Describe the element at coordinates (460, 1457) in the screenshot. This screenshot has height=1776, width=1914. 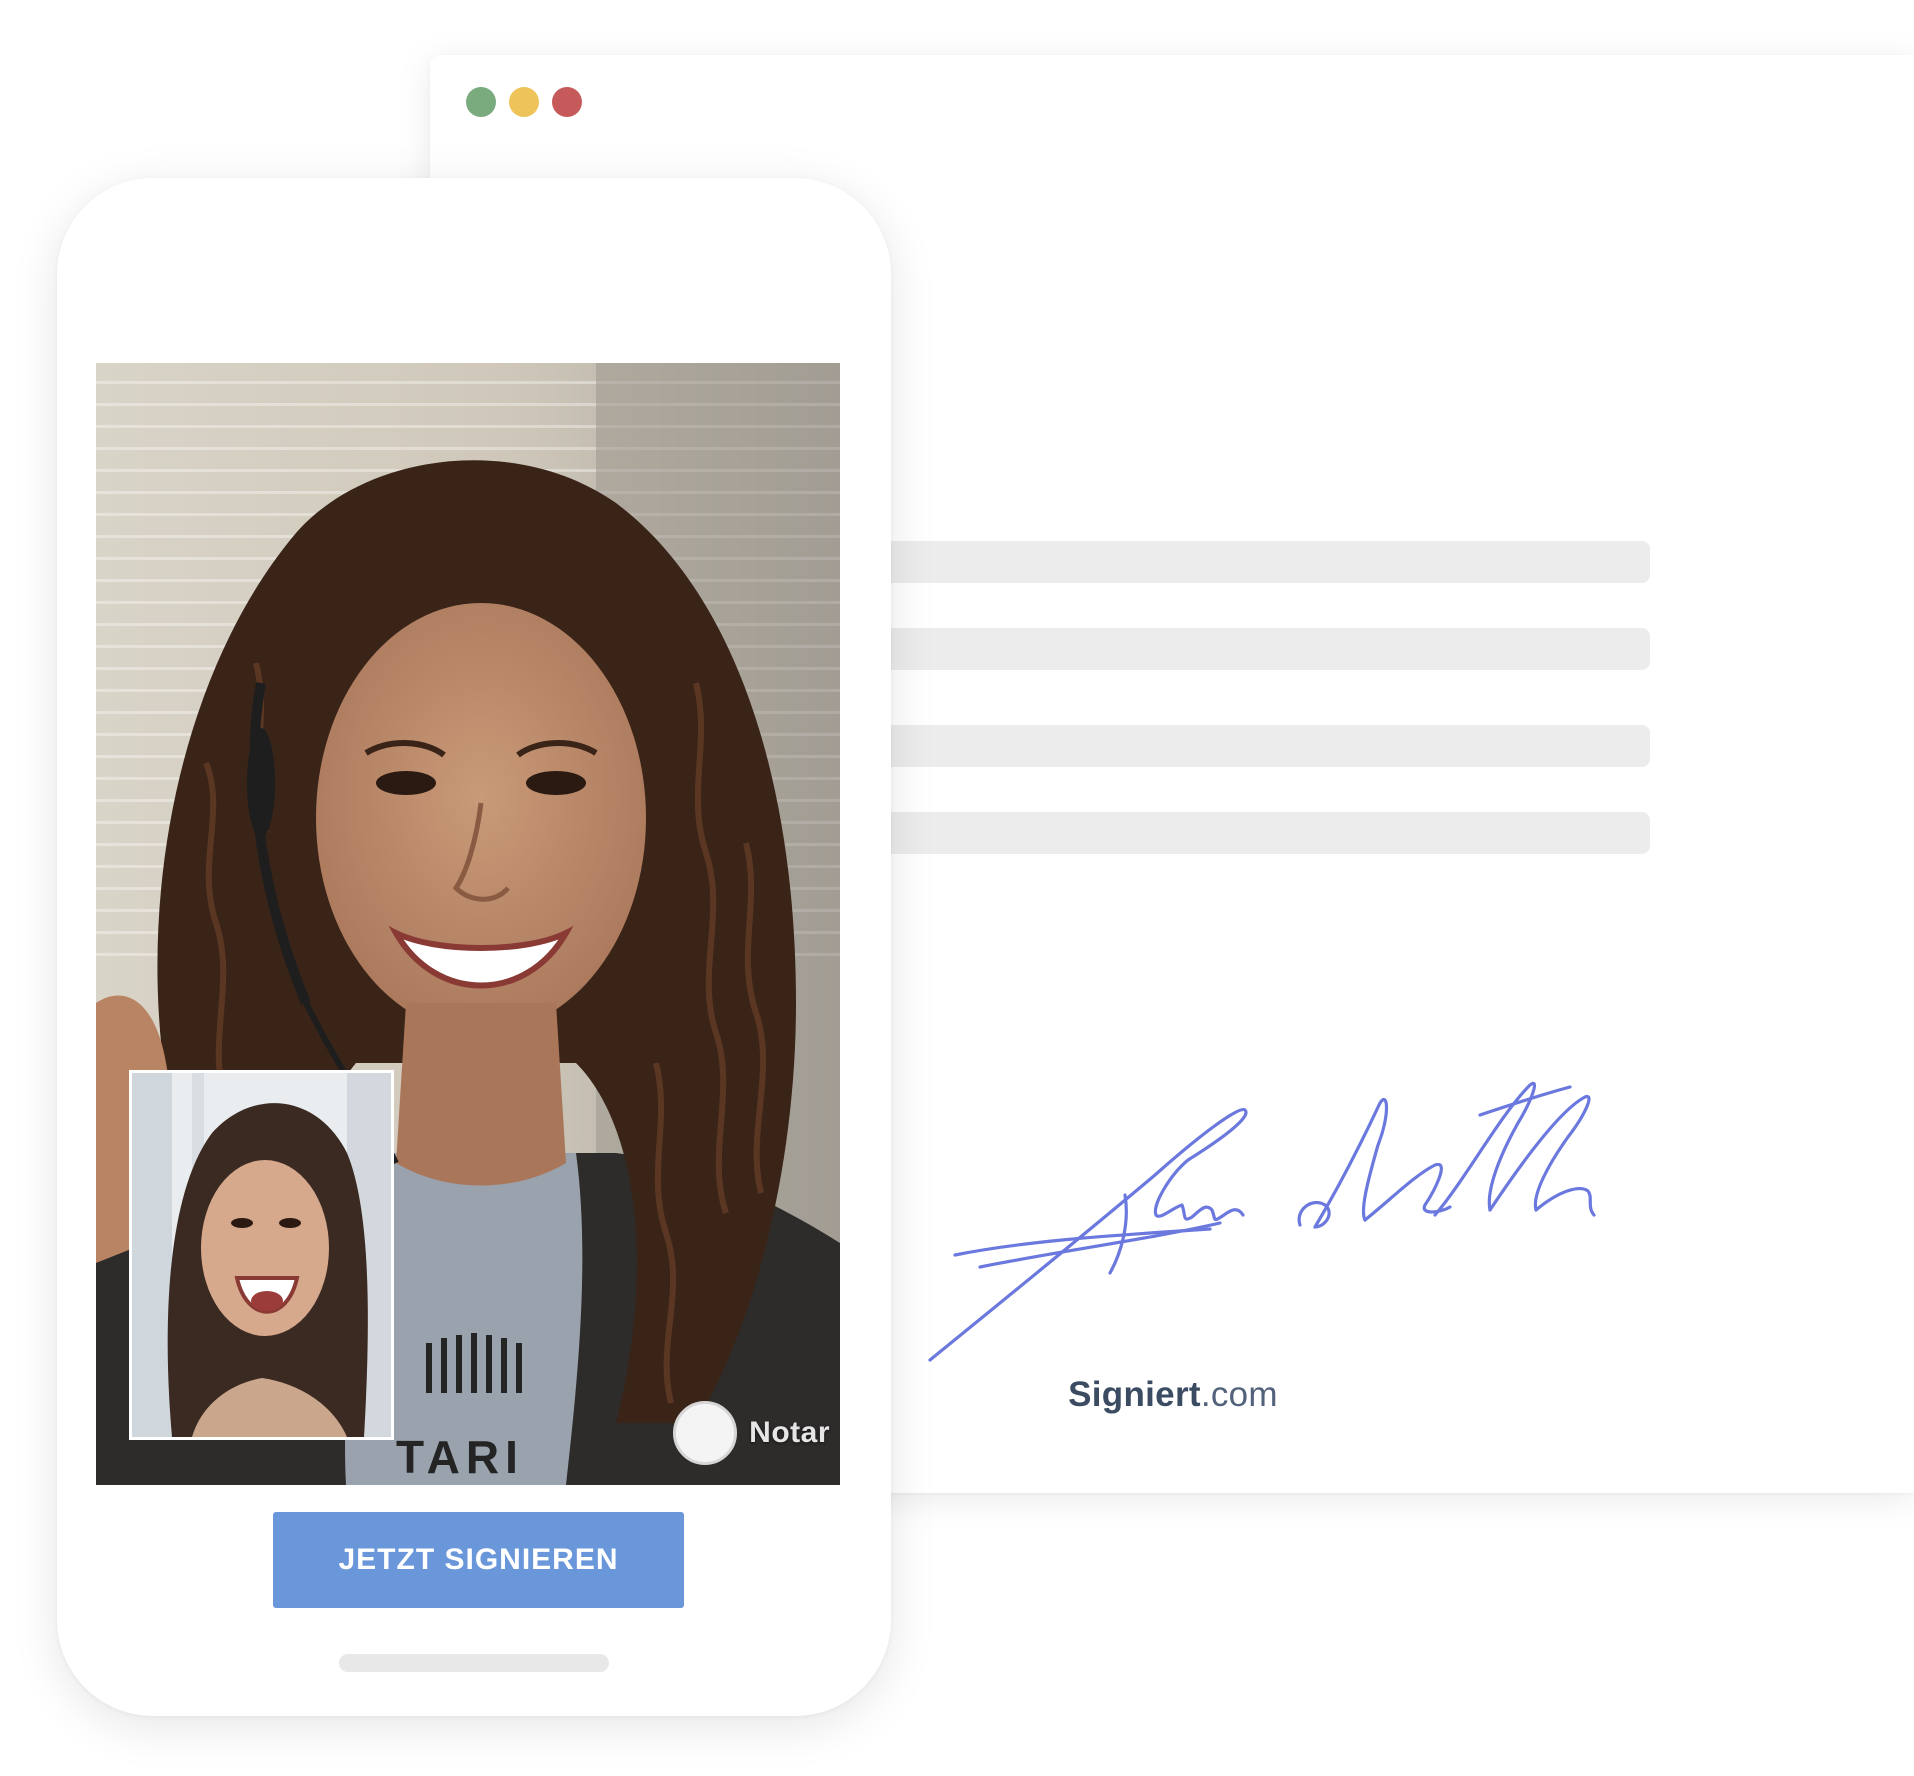
I see `shirt-print: TARI` at that location.